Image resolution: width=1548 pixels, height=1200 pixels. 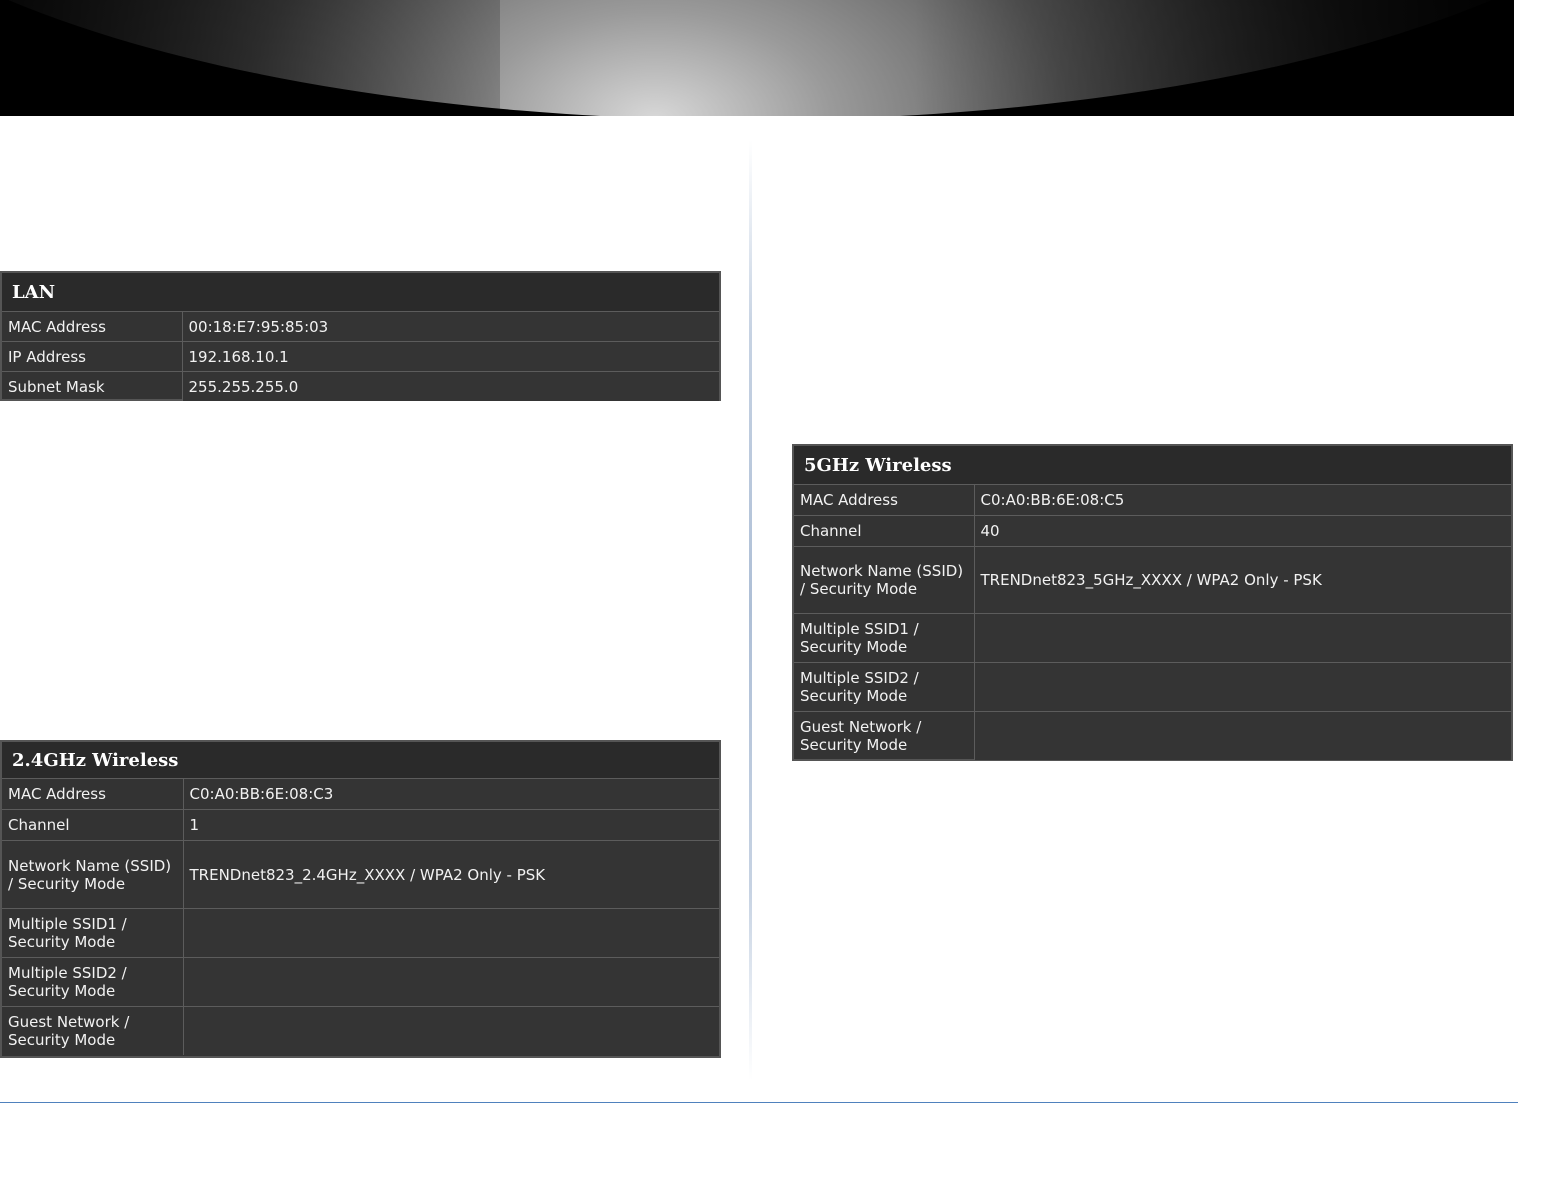 What do you see at coordinates (451, 982) in the screenshot?
I see `wireless-24ghz-ssid2-value` at bounding box center [451, 982].